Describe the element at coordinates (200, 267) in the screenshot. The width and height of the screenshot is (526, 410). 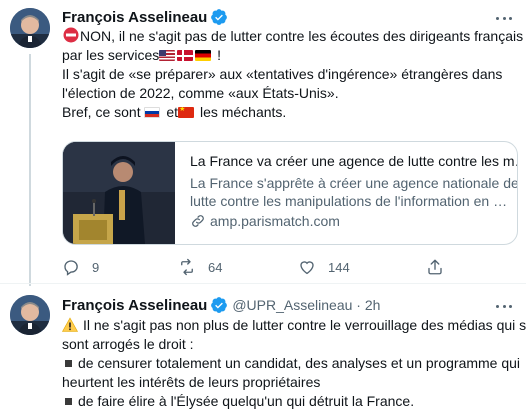
I see `retweet-button: 64` at that location.